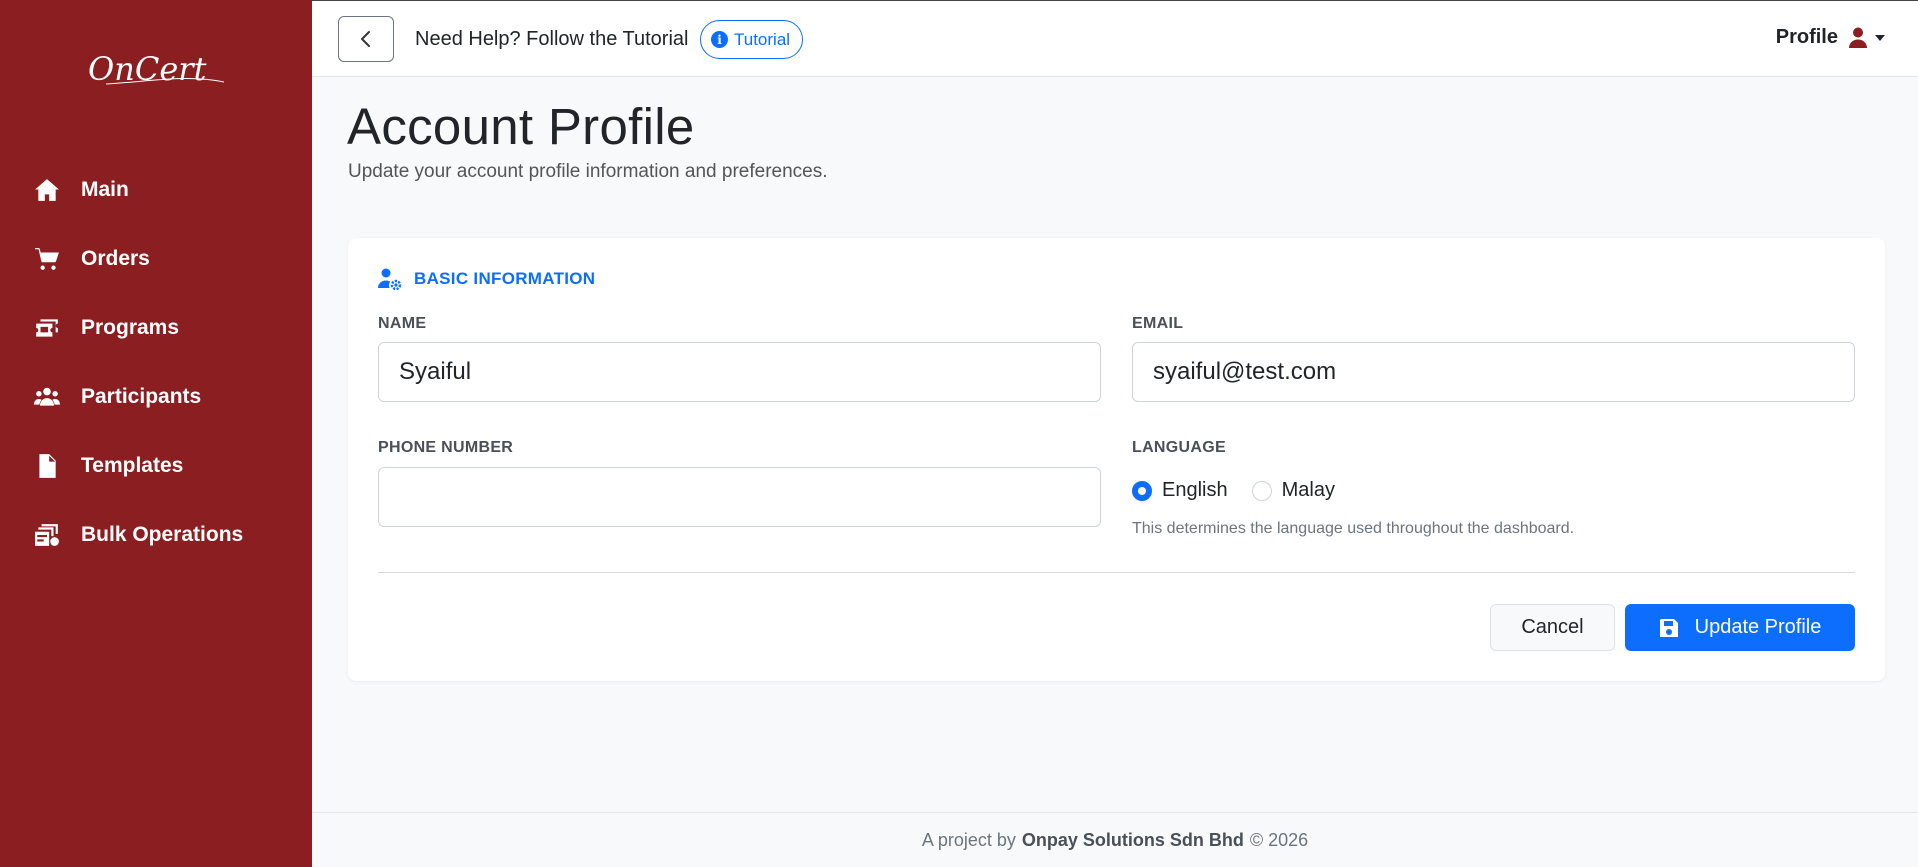 The height and width of the screenshot is (867, 1918). Describe the element at coordinates (1758, 627) in the screenshot. I see `update-profile-label: Update Profile` at that location.